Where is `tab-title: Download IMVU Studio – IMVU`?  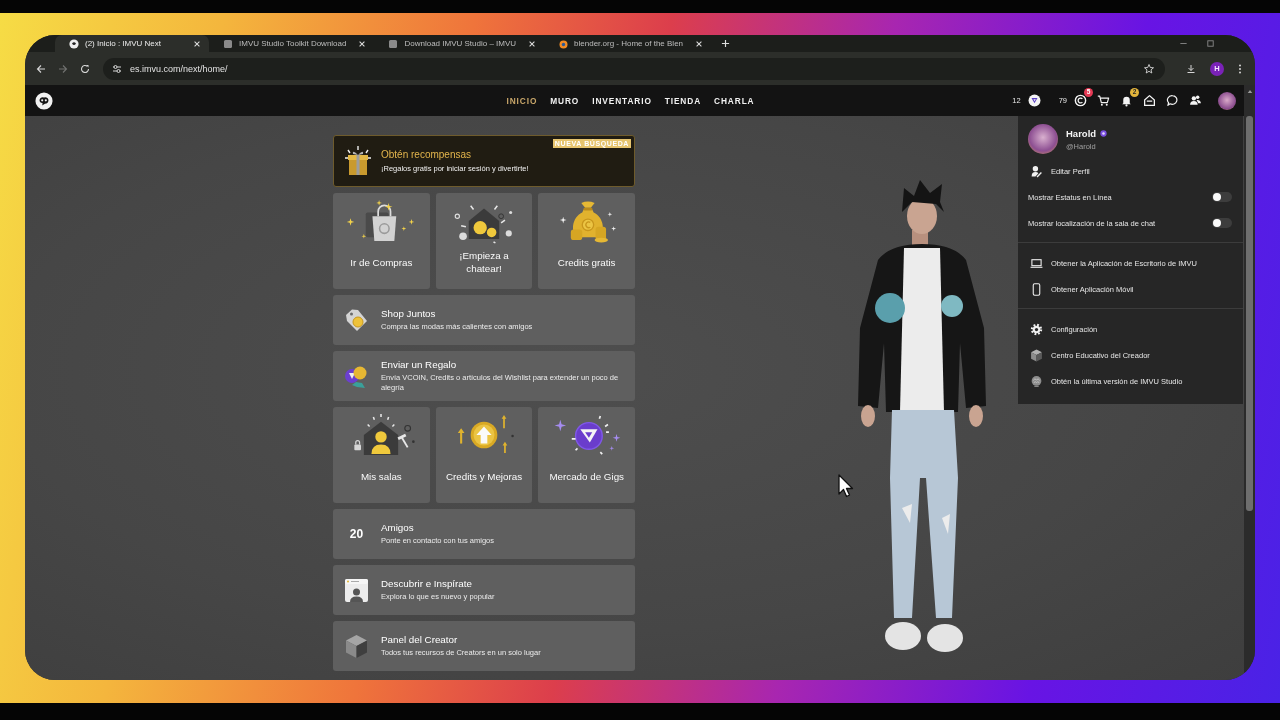
tab-title: Download IMVU Studio – IMVU is located at coordinates (460, 43).